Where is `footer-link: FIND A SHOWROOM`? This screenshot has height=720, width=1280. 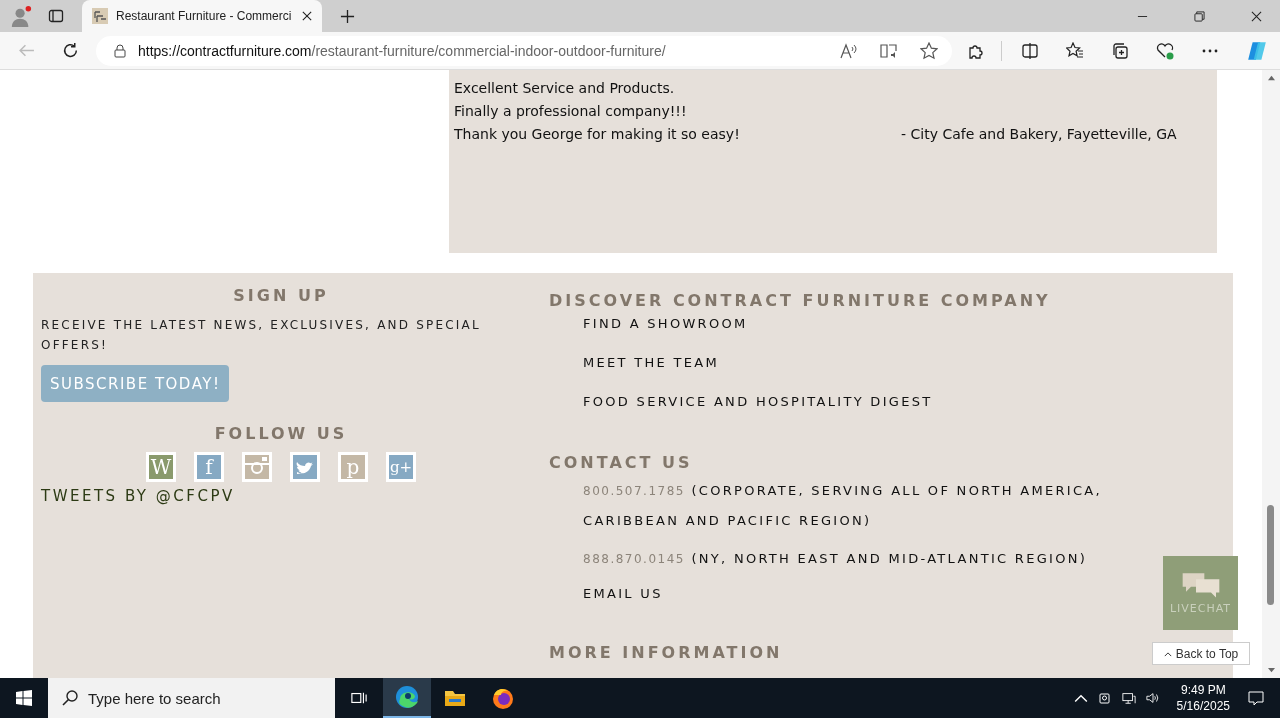
footer-link: FIND A SHOWROOM is located at coordinates (665, 323).